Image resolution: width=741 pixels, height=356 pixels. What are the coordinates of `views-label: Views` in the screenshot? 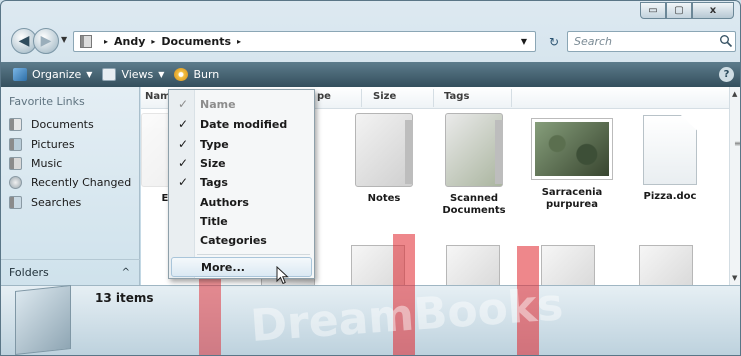 It's located at (137, 74).